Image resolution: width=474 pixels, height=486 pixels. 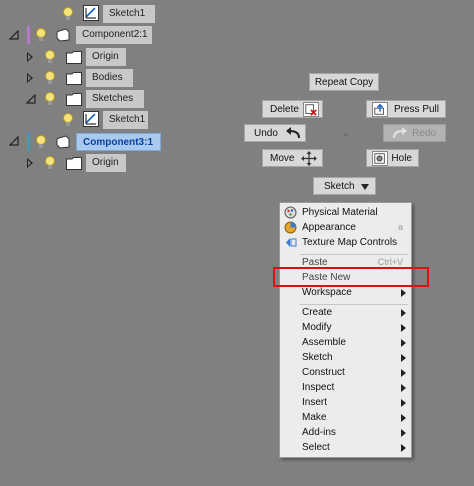 I want to click on tree-node-sketches: Sketches, so click(x=115, y=99).